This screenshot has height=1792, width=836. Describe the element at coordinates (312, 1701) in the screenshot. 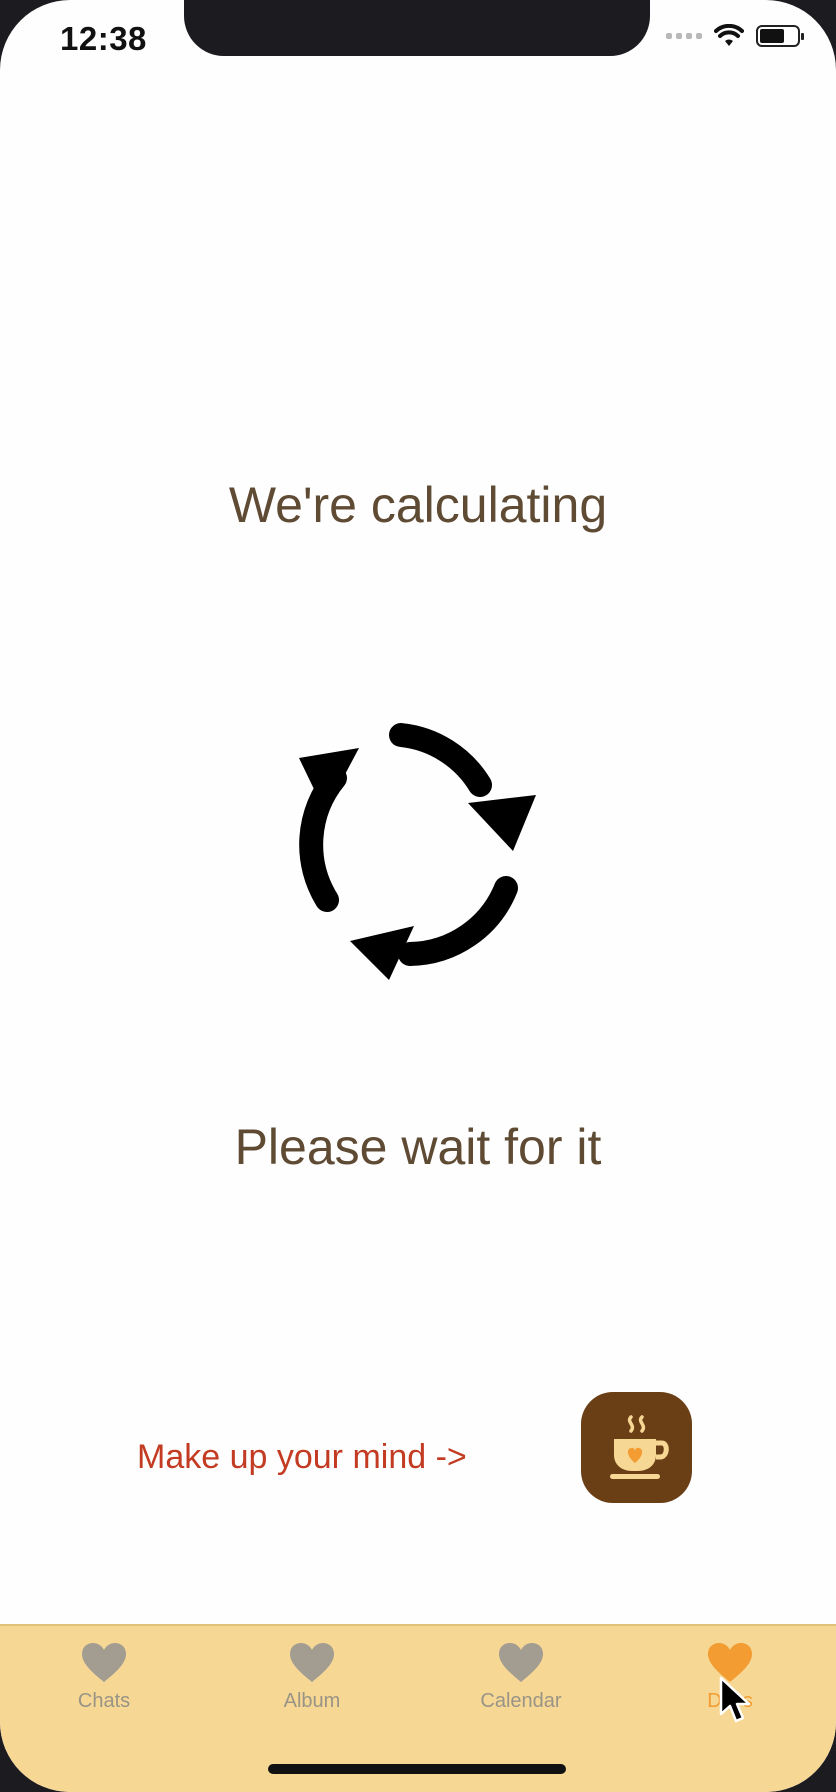

I see `tab-label: Album` at that location.